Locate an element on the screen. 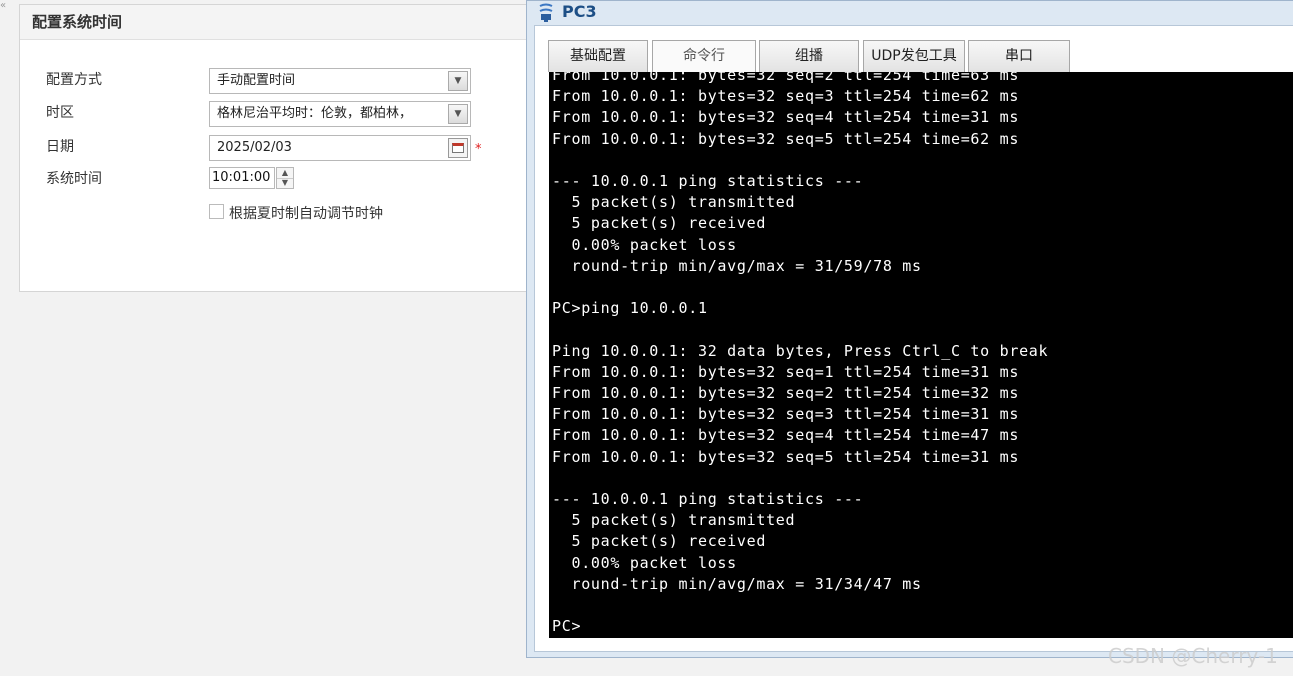 The width and height of the screenshot is (1293, 676). terminal-line: round-trip min/avg/max = 31/34/47 ms is located at coordinates (737, 583).